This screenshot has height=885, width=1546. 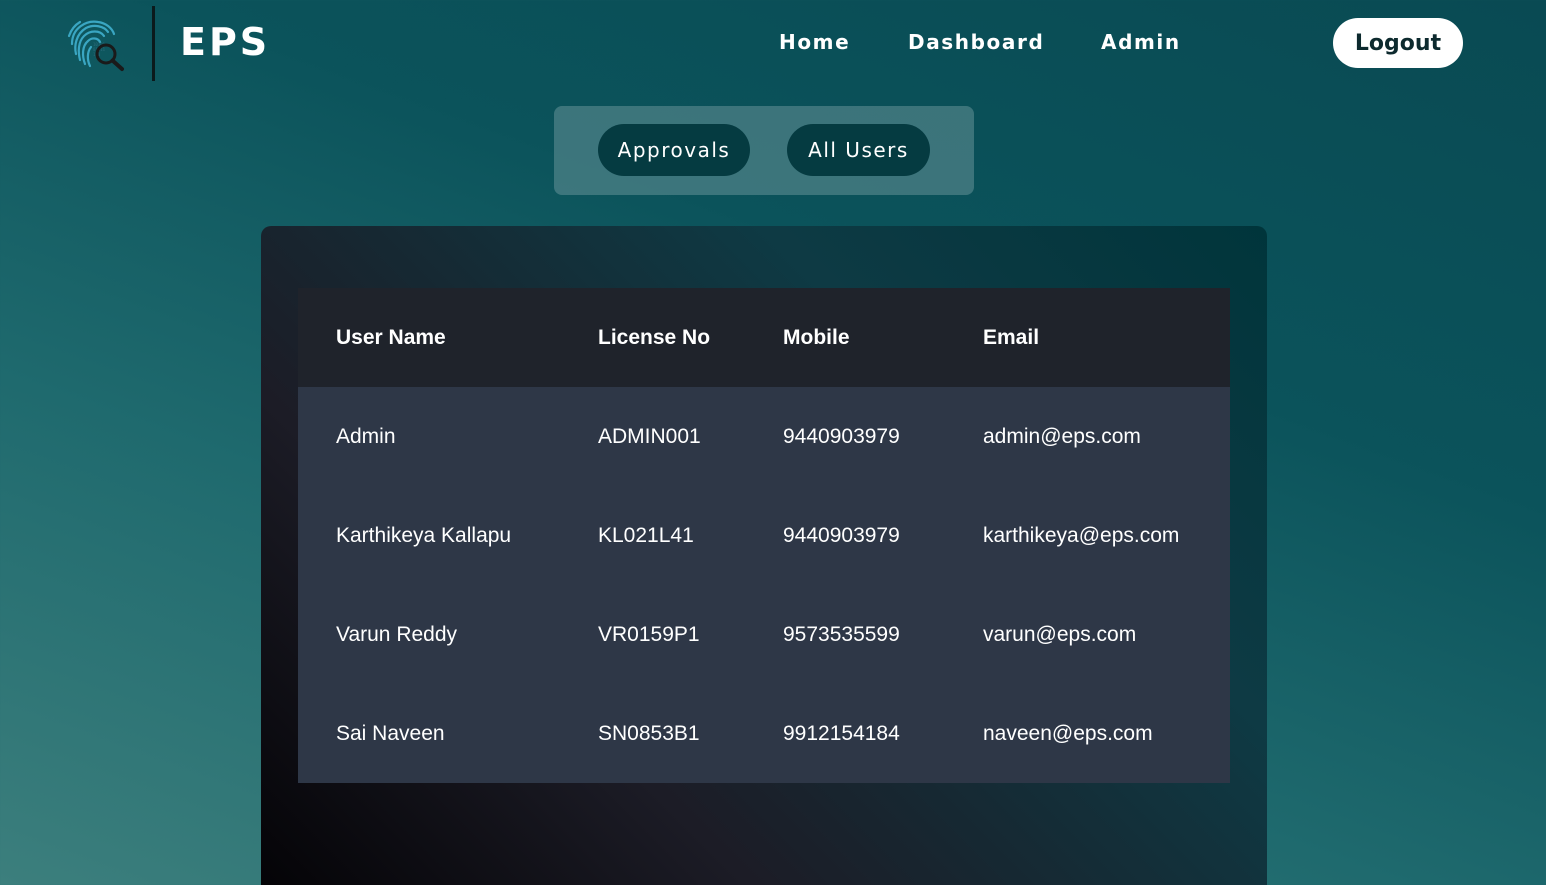 I want to click on column-header-user-name: User Name, so click(x=448, y=337).